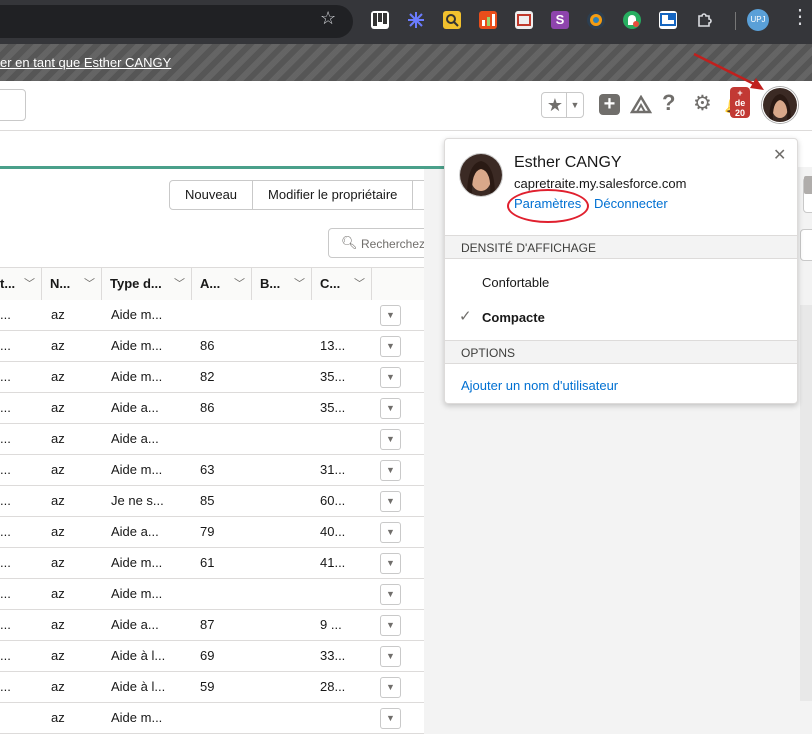 This screenshot has width=812, height=734. I want to click on table-row: ... az Je ne s... 85 60... ▼, so click(212, 501).